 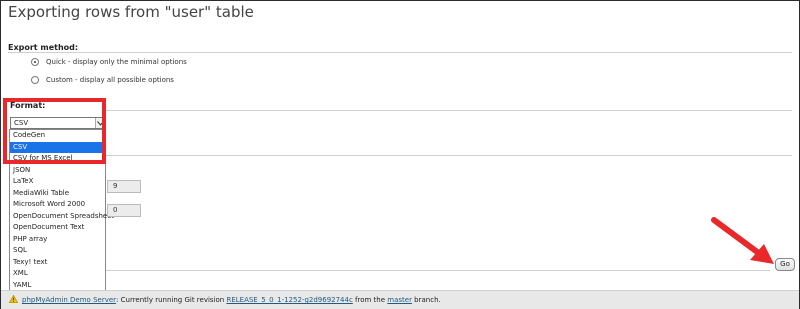 I want to click on format-option: XML, so click(x=57, y=274).